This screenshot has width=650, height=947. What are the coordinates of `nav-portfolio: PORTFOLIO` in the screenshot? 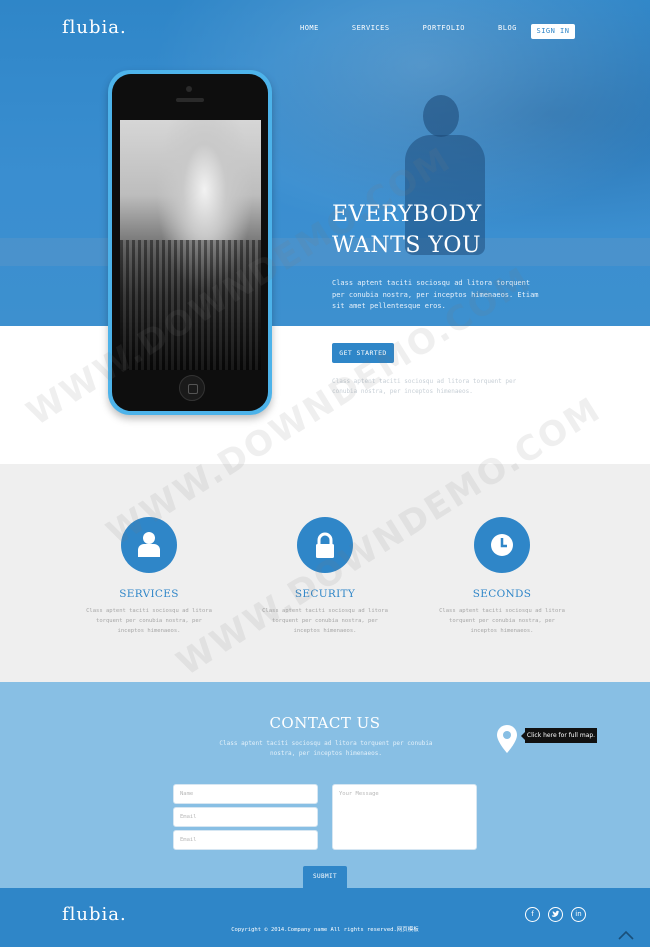 It's located at (444, 28).